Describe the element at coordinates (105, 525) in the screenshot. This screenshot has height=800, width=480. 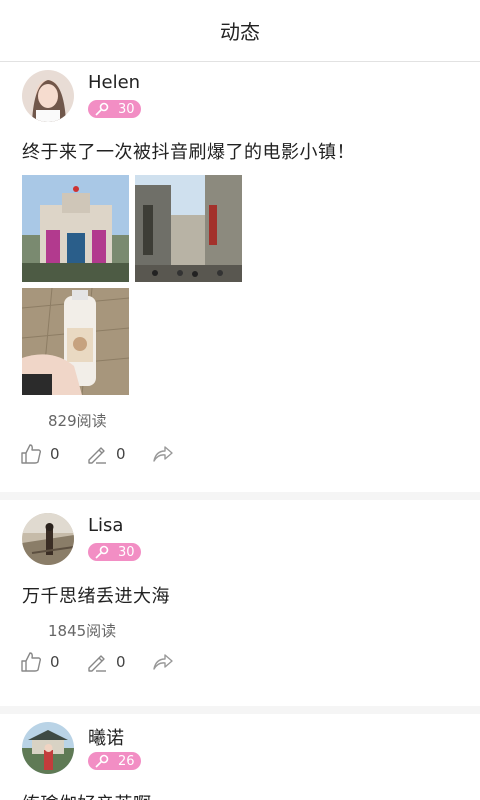
I see `username: Lisa` at that location.